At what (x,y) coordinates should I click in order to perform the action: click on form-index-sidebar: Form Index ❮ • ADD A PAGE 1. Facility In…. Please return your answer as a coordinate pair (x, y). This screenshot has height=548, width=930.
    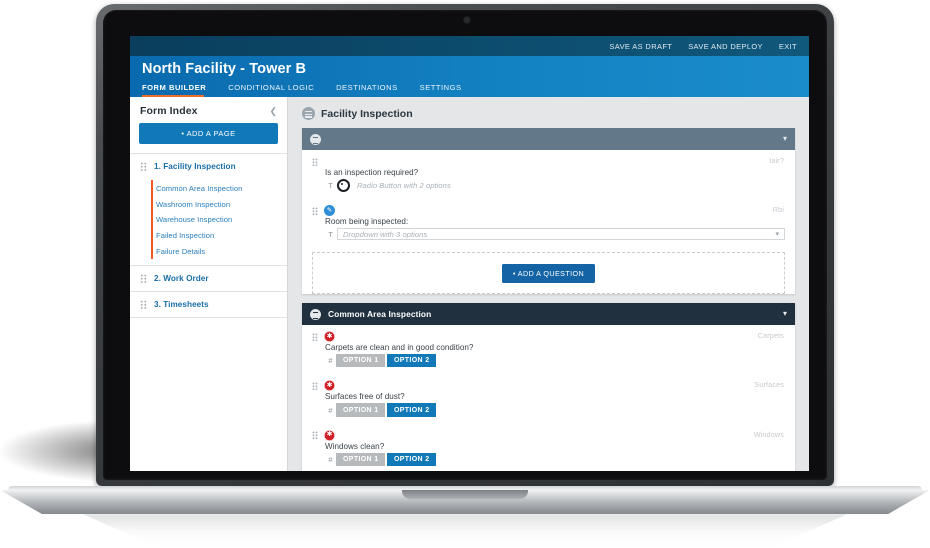
    Looking at the image, I should click on (209, 284).